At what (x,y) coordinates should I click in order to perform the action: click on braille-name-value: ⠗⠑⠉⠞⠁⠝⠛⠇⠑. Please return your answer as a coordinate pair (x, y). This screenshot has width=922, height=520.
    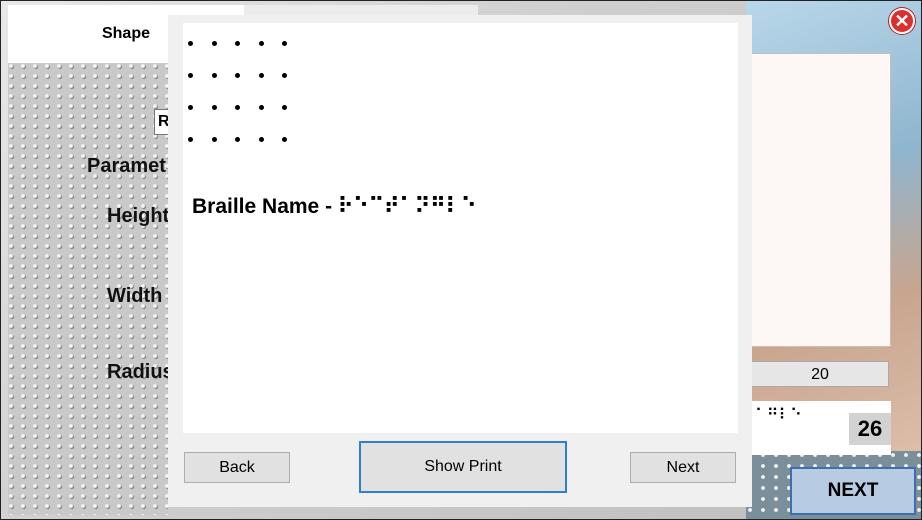
    Looking at the image, I should click on (407, 206).